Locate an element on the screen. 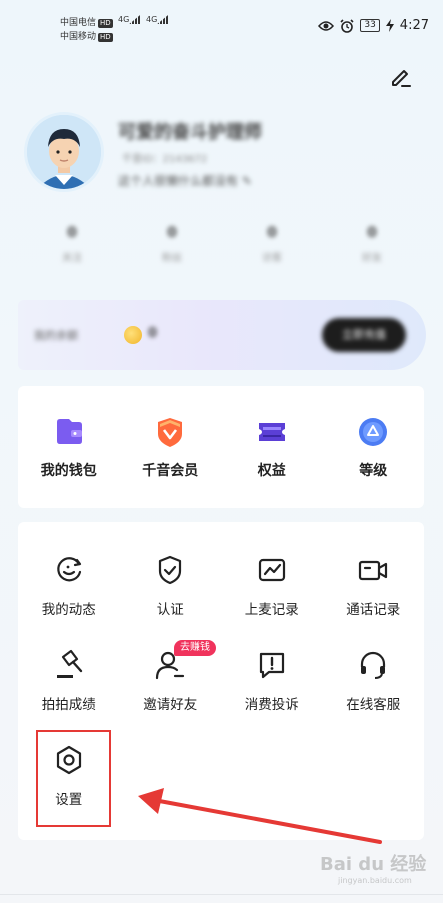 The image size is (443, 903). annotation-arrow-icon is located at coordinates (260, 816).